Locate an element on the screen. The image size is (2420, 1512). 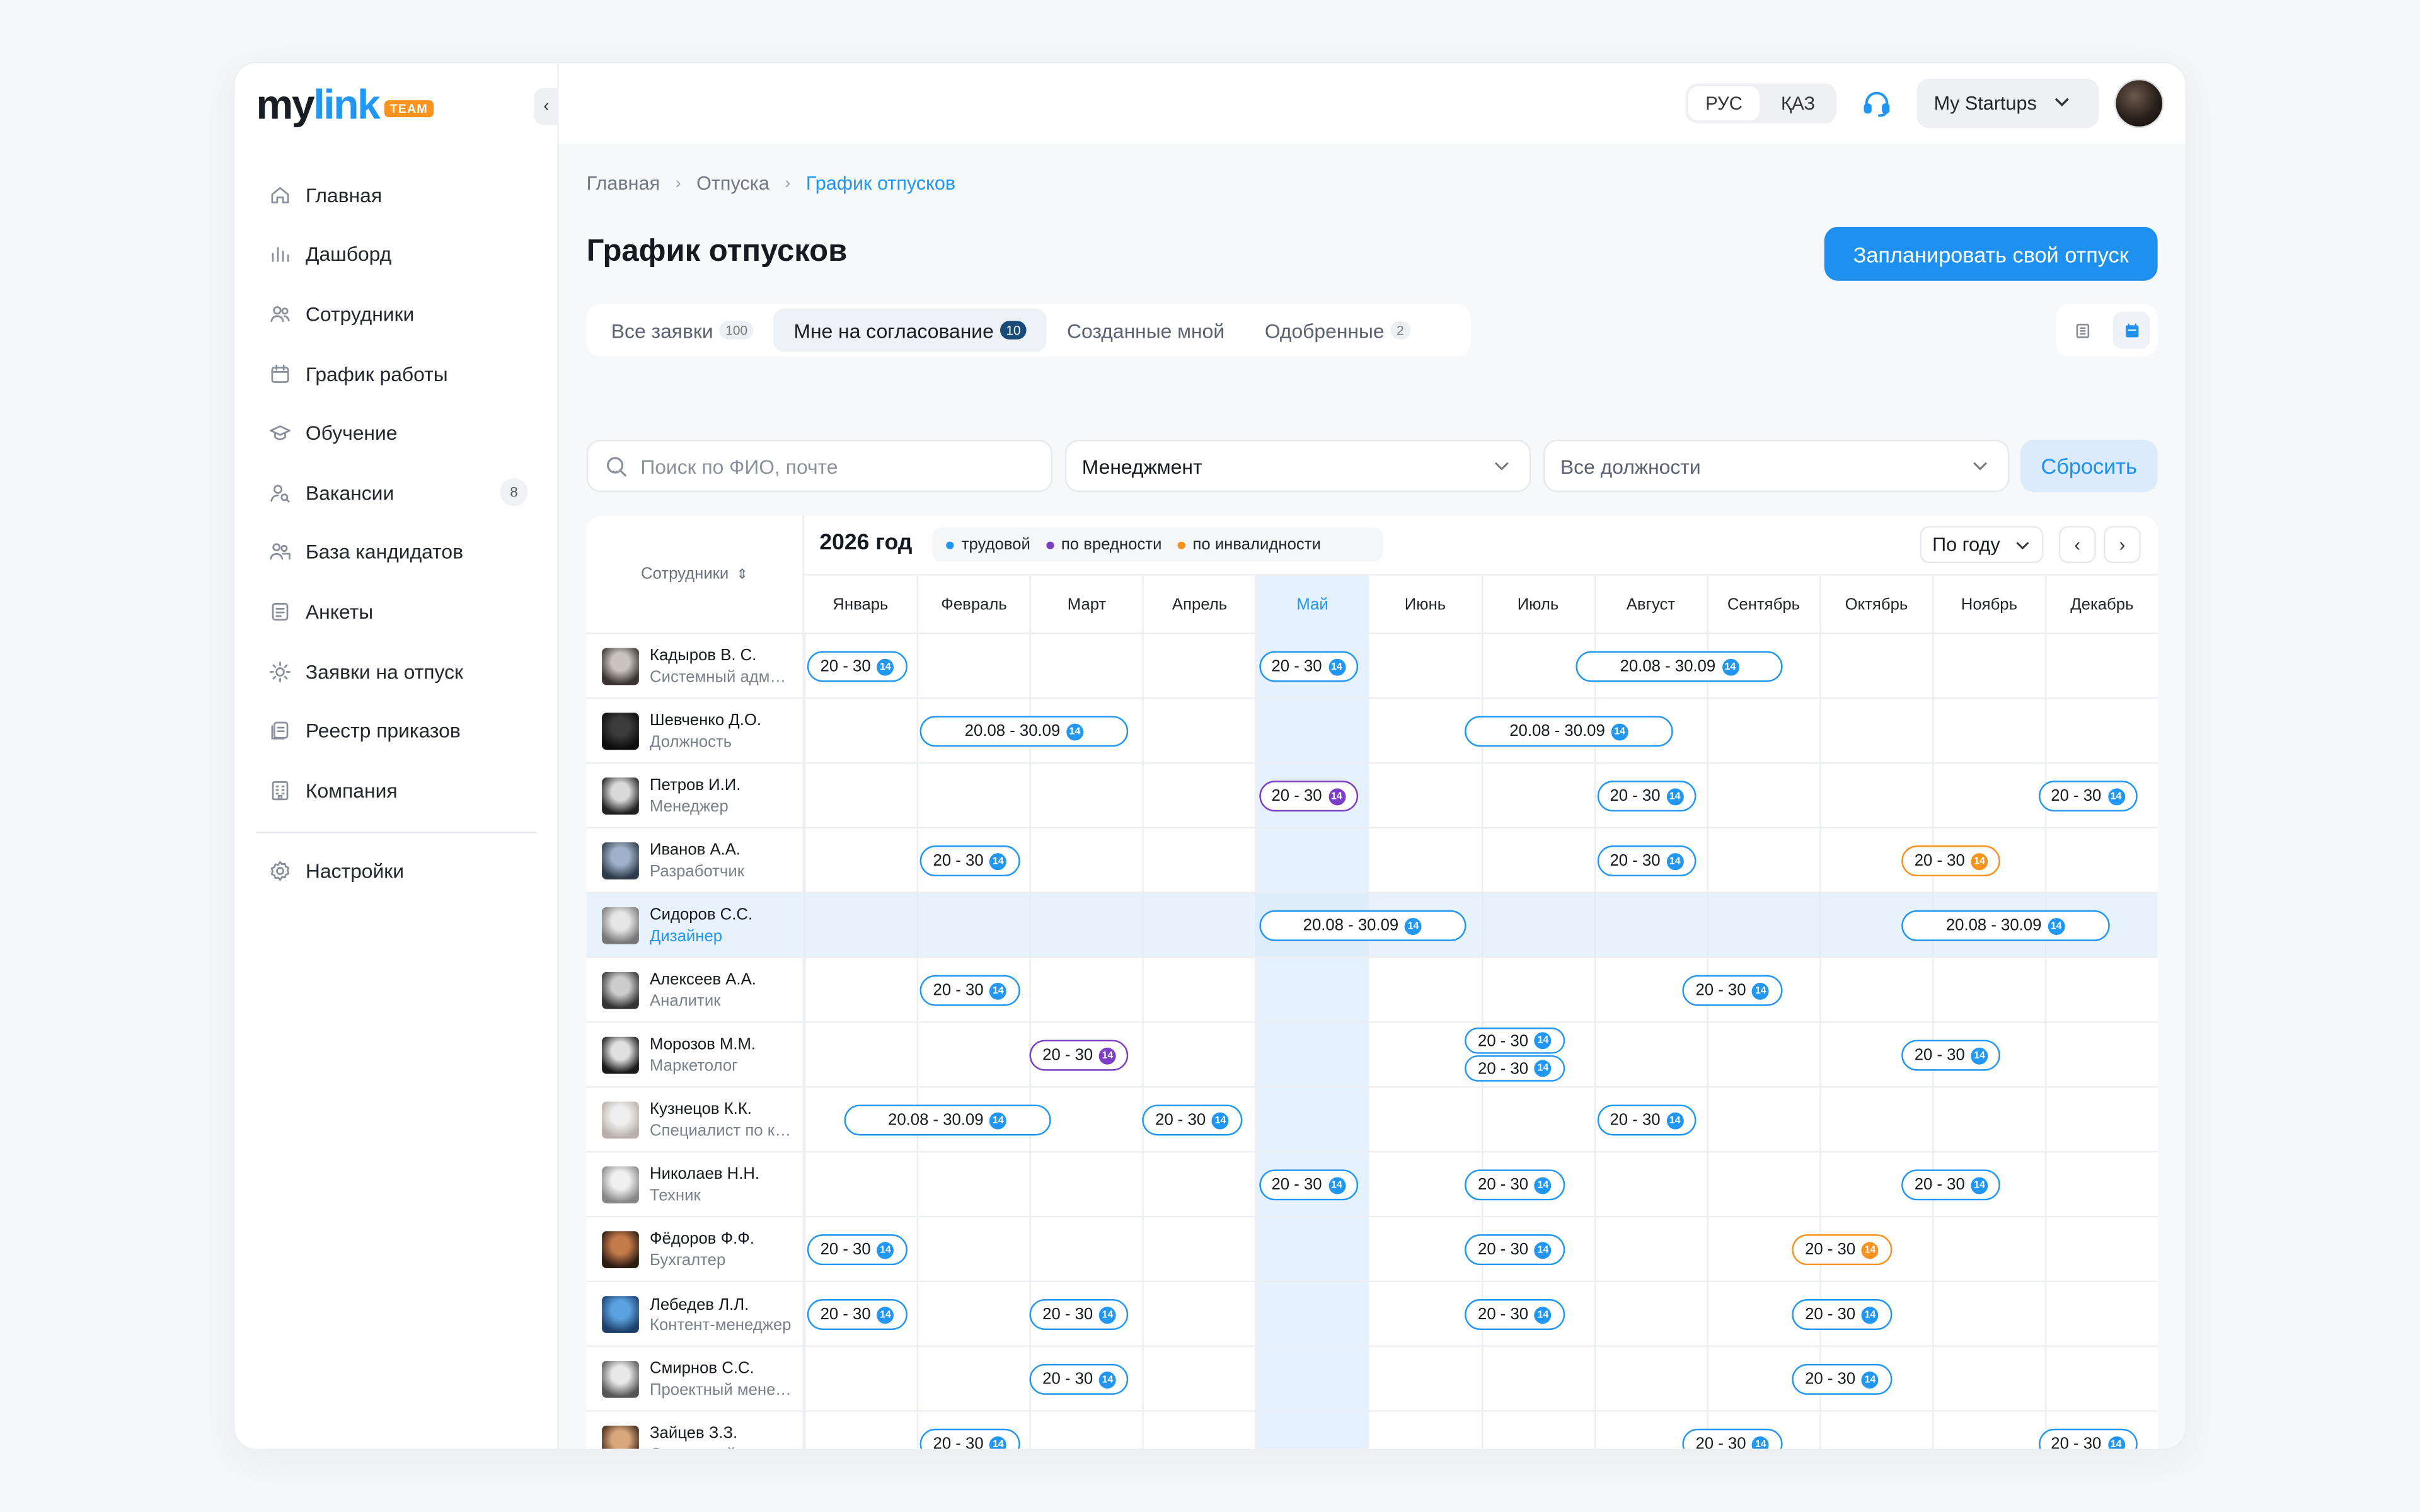
tab-for-approval: Мне на согласование 10 is located at coordinates (910, 330).